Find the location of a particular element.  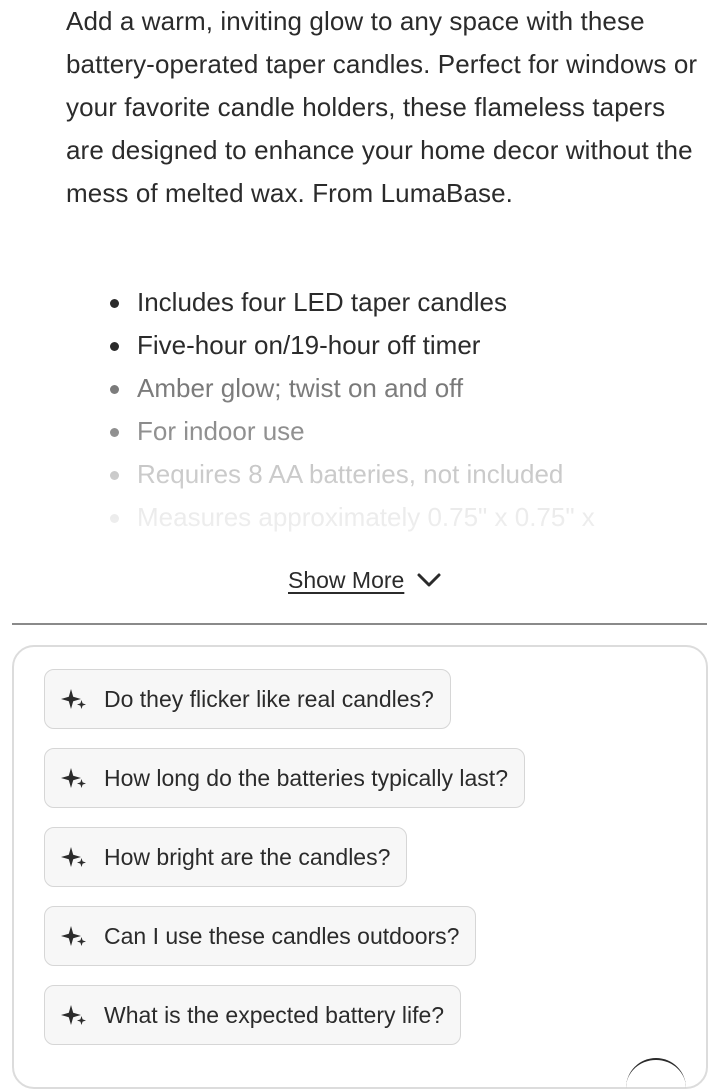

suggested-question-label: Do they flicker like real candles? is located at coordinates (269, 698).